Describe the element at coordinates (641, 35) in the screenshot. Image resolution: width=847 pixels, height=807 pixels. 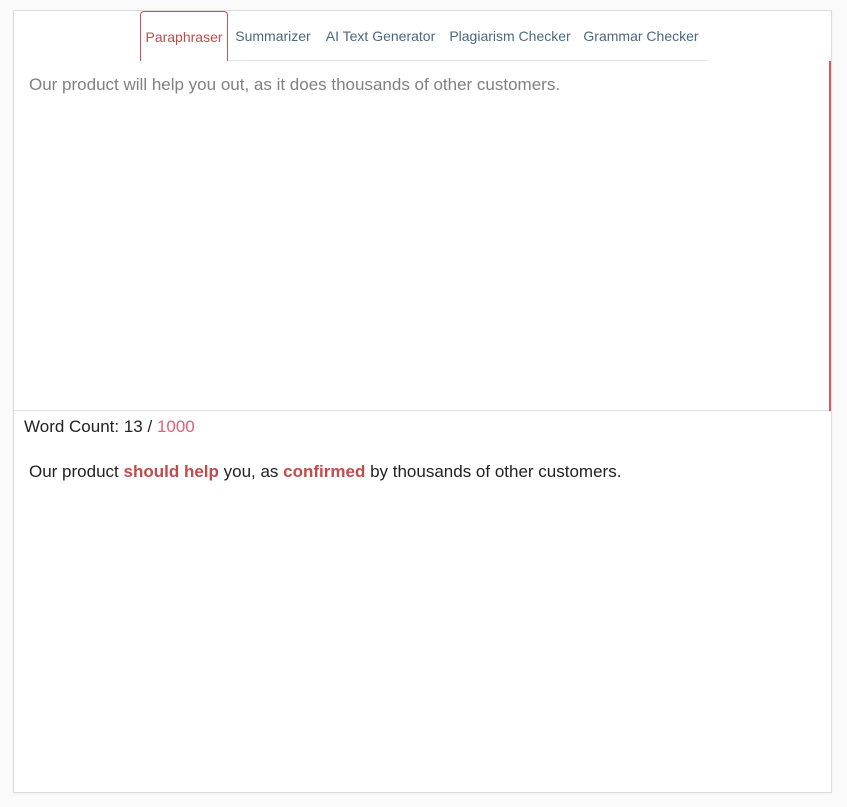
I see `tab-grammar-checker: Grammar Checker` at that location.